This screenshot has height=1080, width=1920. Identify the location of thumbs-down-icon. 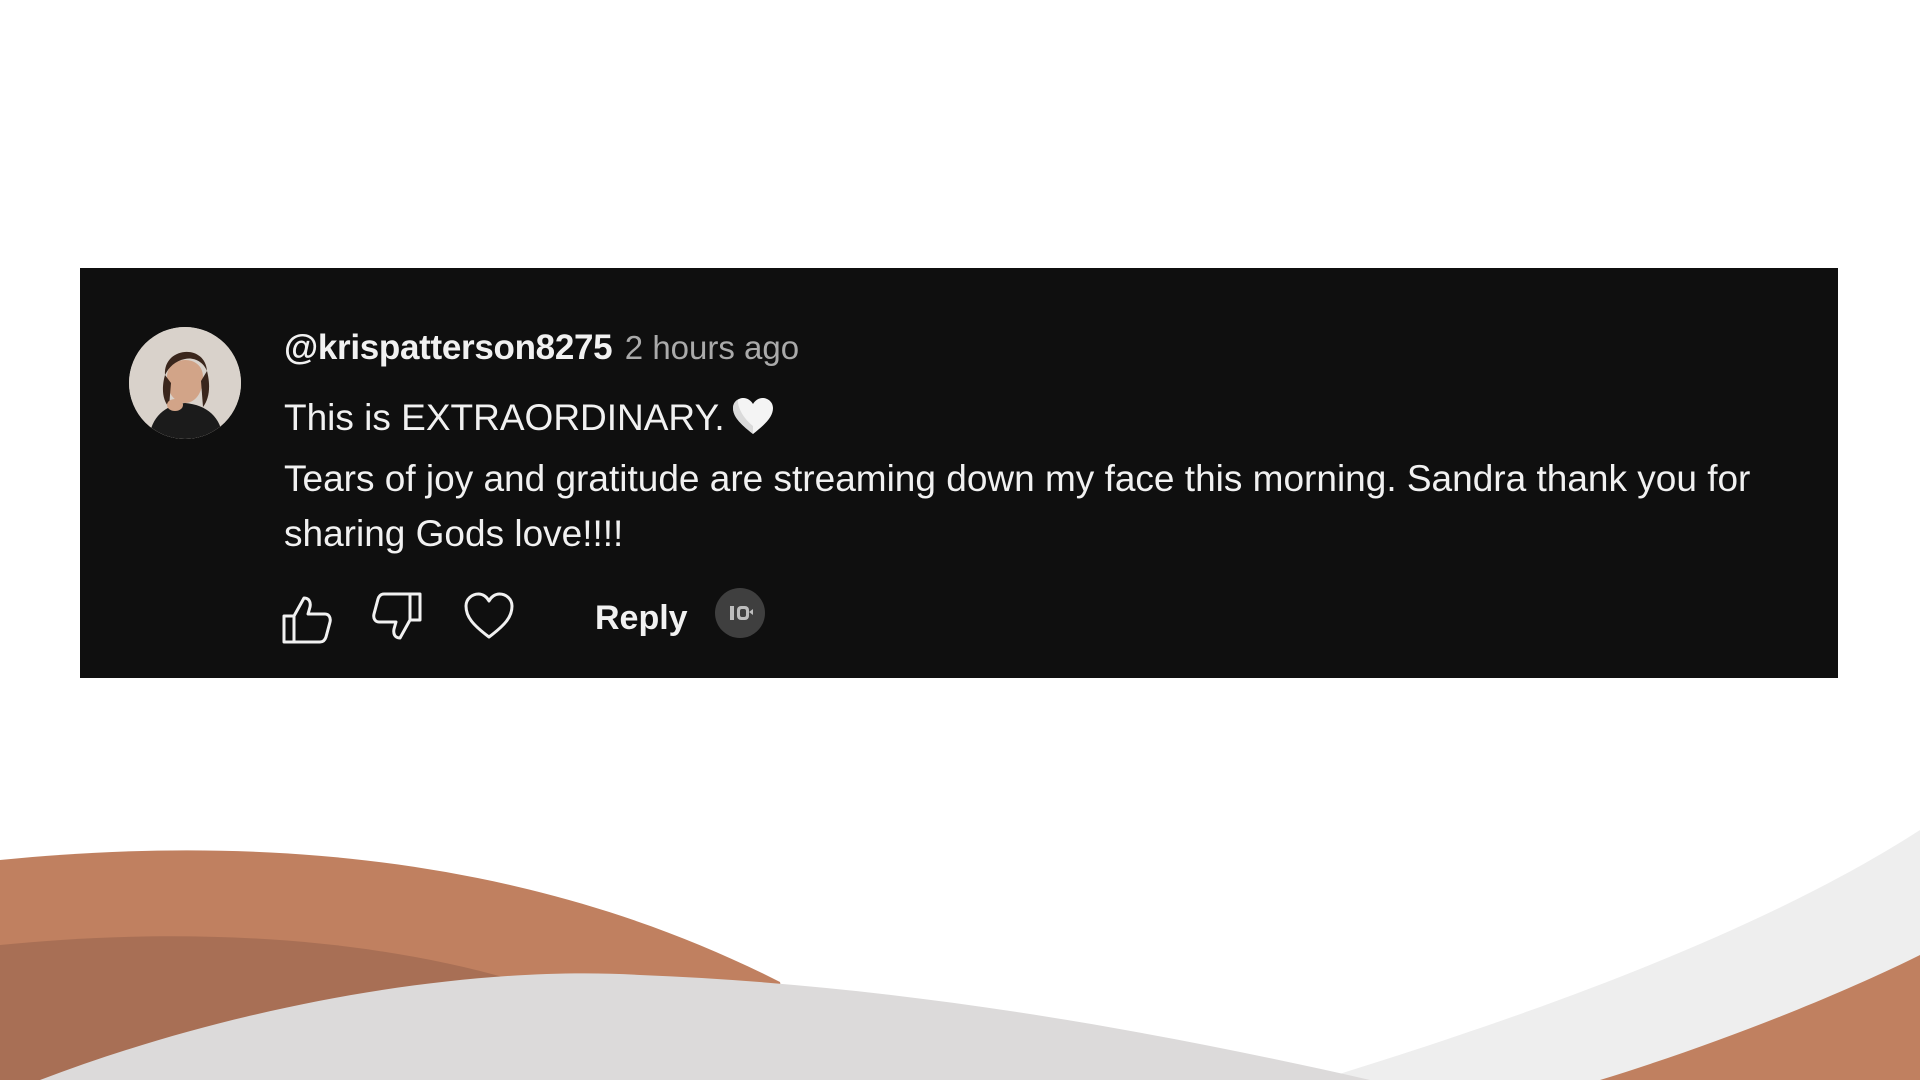
(397, 616).